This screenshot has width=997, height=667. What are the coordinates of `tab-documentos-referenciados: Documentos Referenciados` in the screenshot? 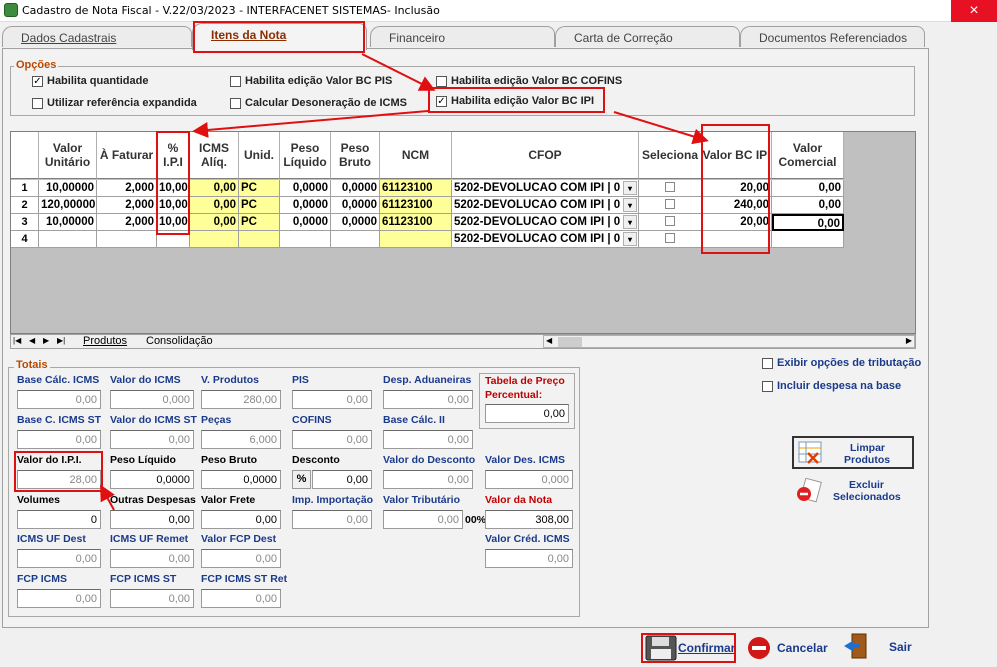 It's located at (832, 36).